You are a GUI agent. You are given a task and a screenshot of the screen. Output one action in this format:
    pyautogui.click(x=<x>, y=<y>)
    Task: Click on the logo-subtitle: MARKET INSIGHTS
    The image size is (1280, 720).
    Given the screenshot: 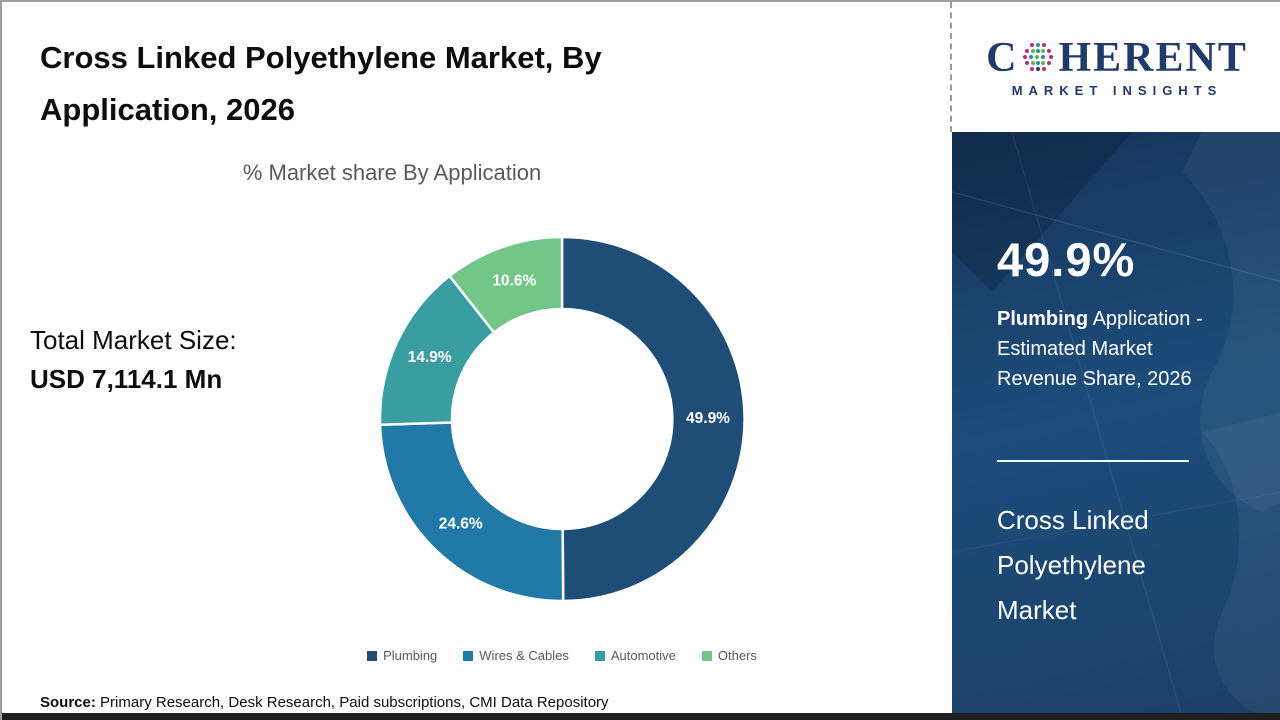 What is the action you would take?
    pyautogui.click(x=1117, y=90)
    